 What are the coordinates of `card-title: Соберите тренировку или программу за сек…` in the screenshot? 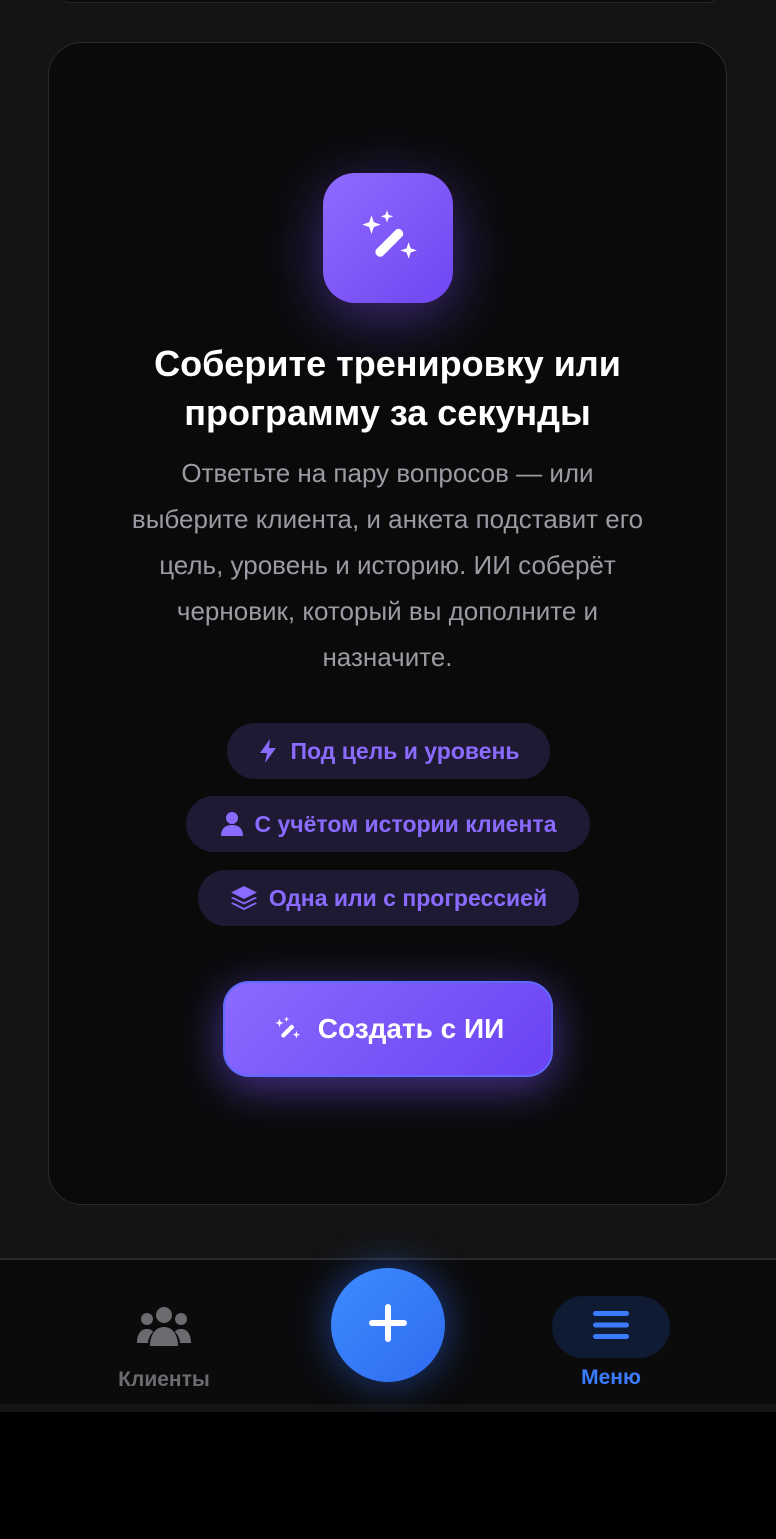 It's located at (387, 388).